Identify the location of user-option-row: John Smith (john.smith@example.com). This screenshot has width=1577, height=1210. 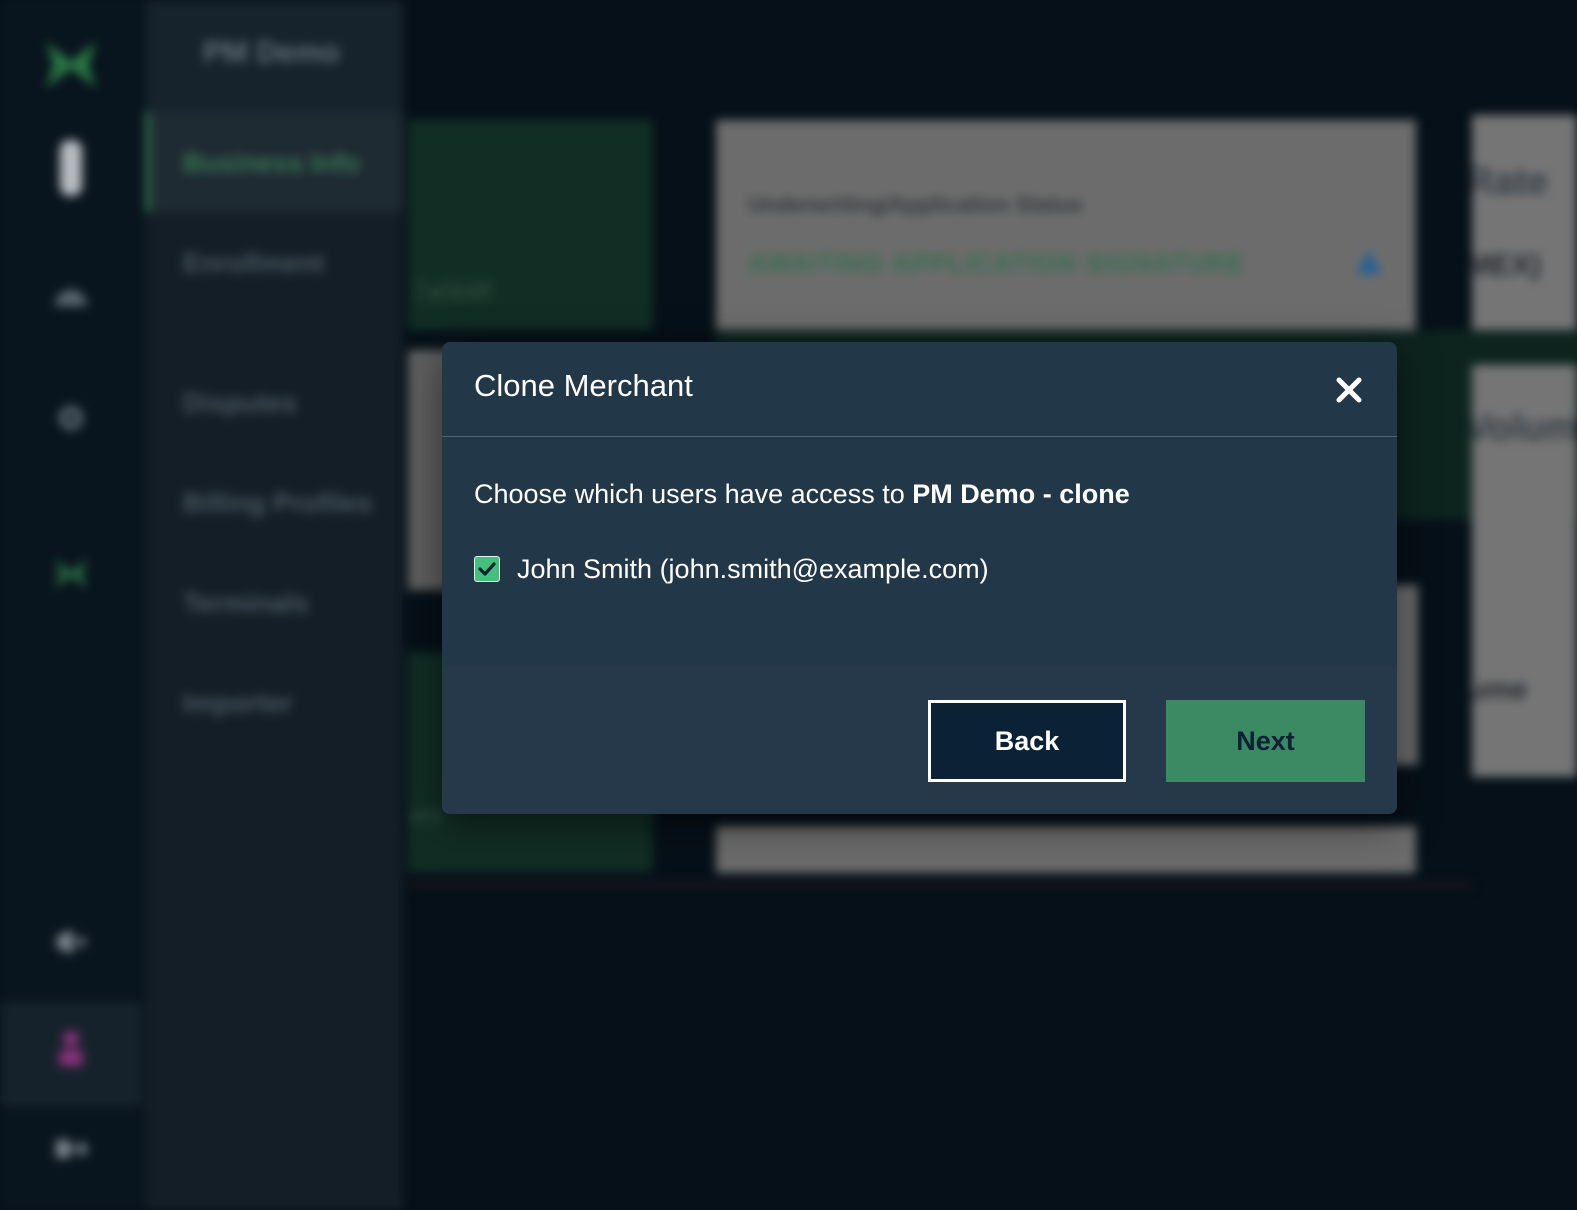
(731, 569).